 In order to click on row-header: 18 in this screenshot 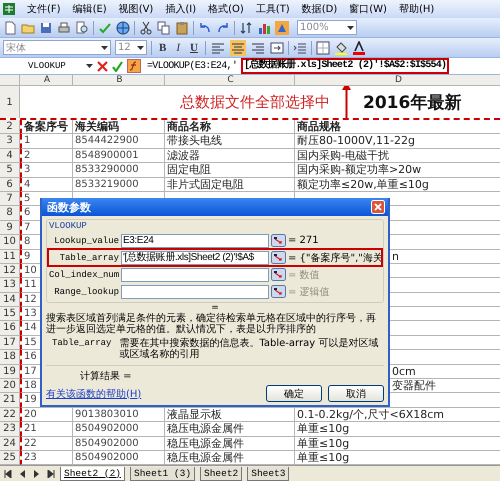, I will do `click(10, 357)`.